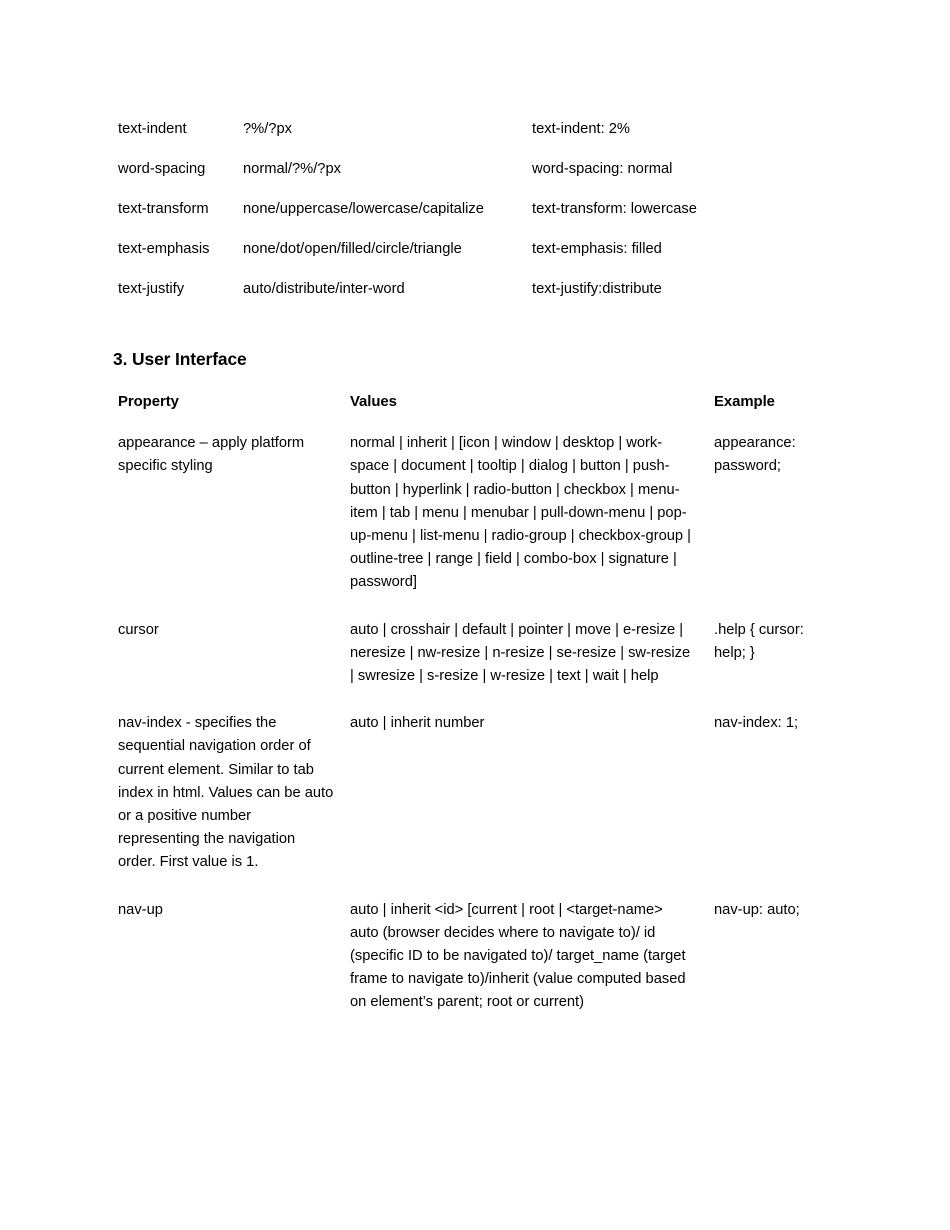 The width and height of the screenshot is (950, 1230). Describe the element at coordinates (152, 129) in the screenshot. I see `property-cell: text-indent` at that location.